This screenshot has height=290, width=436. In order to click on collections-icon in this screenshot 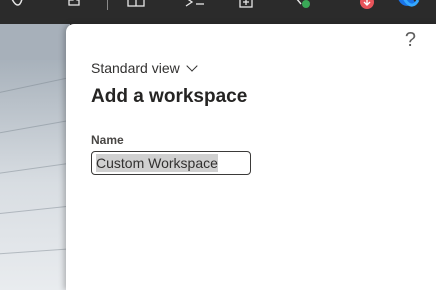, I will do `click(247, 5)`.